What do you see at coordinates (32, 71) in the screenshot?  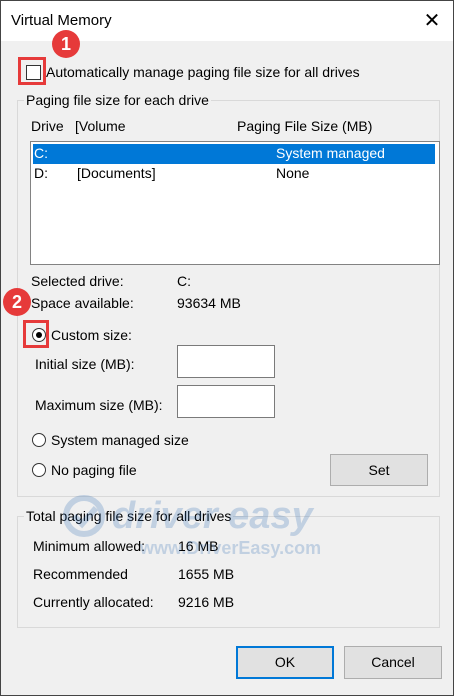 I see `step1-highlight-box` at bounding box center [32, 71].